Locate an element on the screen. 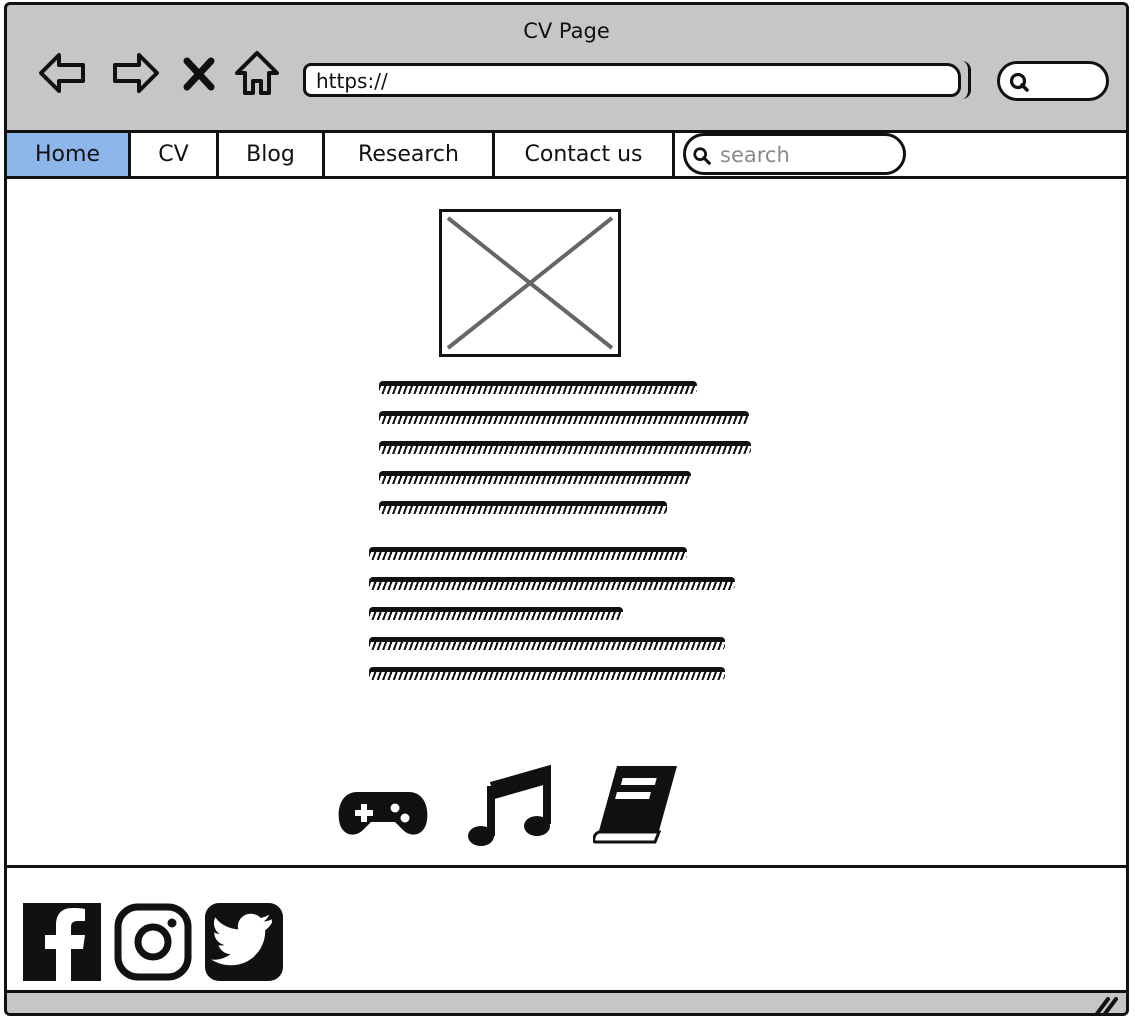  address-bar-edge is located at coordinates (966, 80).